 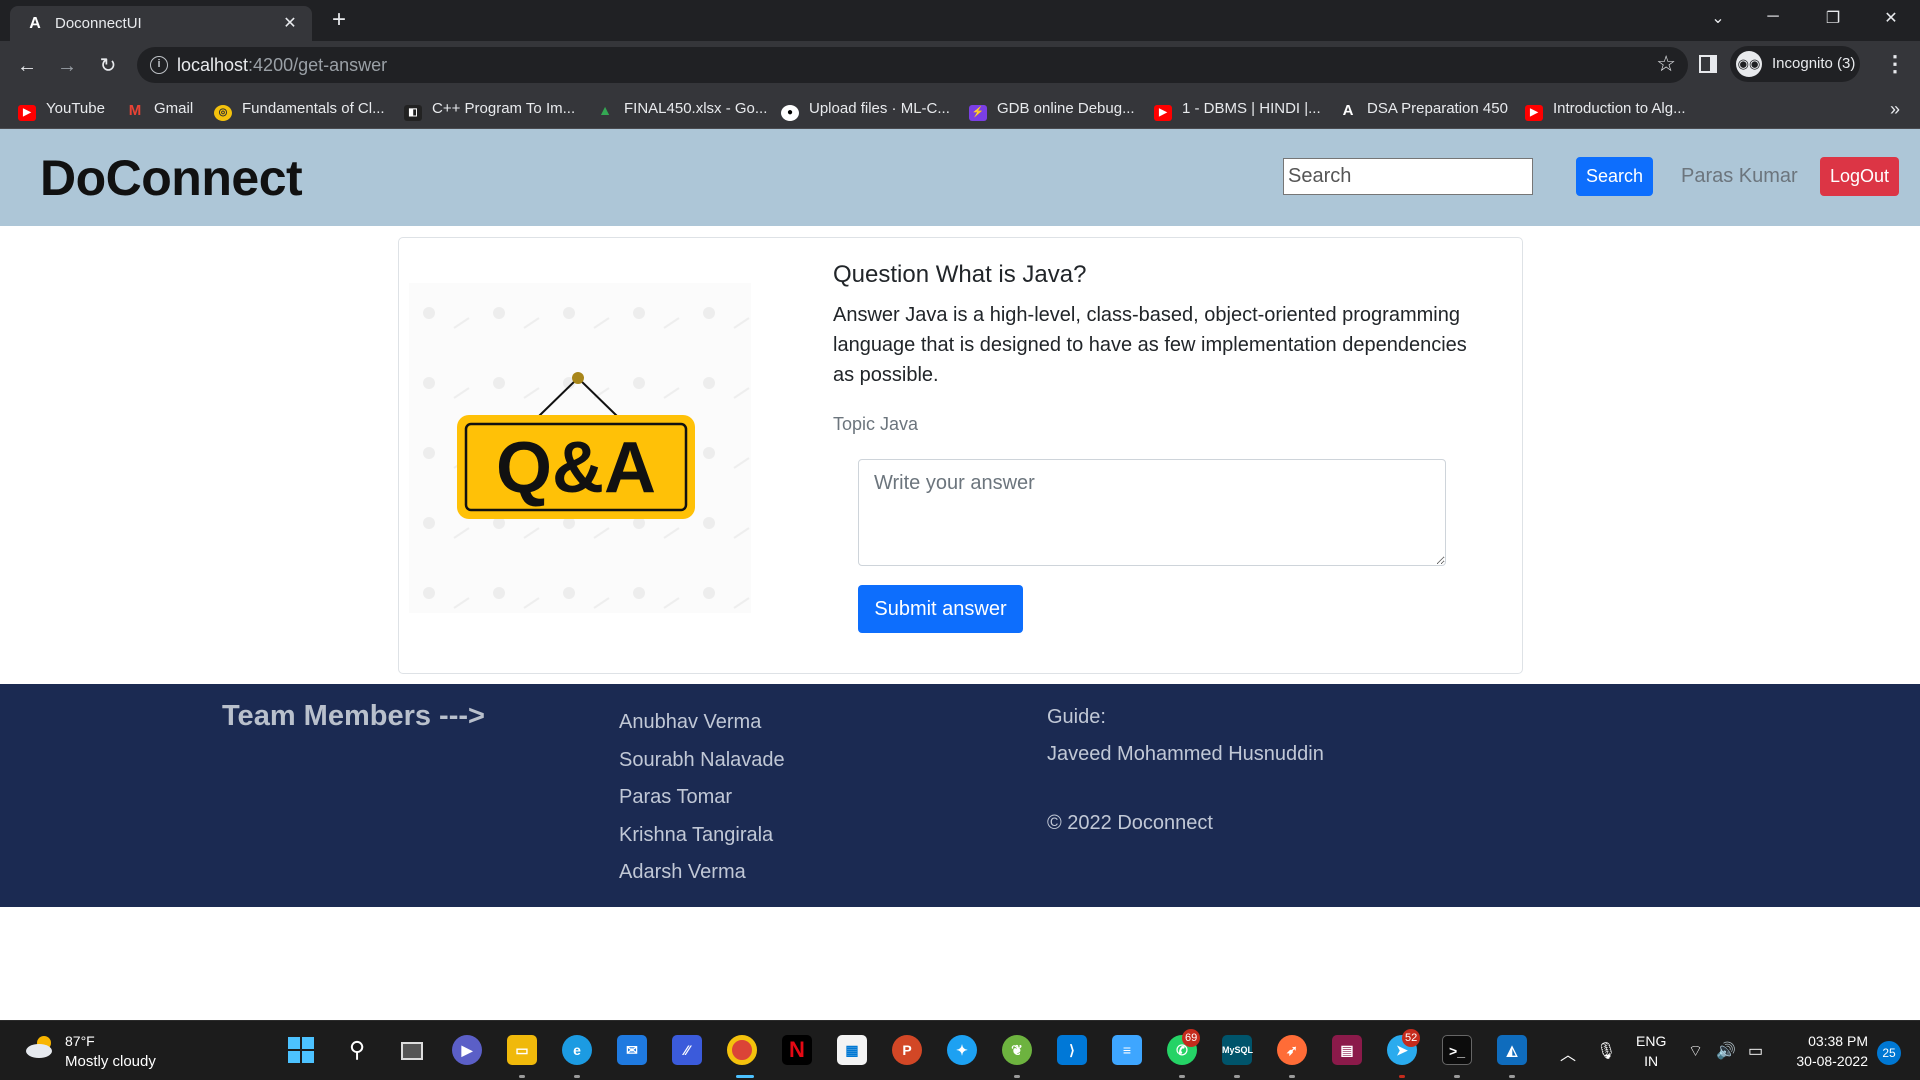 What do you see at coordinates (339, 20) in the screenshot?
I see `new-tab-button: +` at bounding box center [339, 20].